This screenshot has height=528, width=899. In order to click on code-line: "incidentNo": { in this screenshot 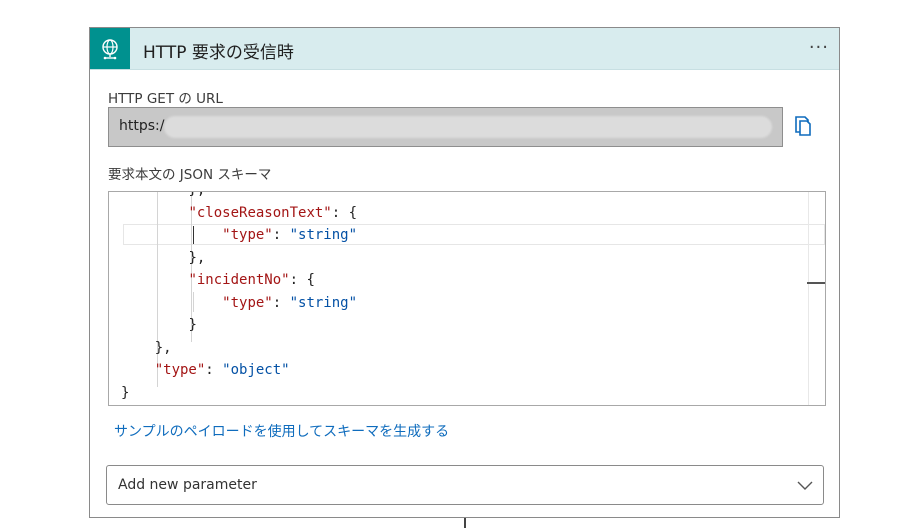, I will do `click(218, 280)`.